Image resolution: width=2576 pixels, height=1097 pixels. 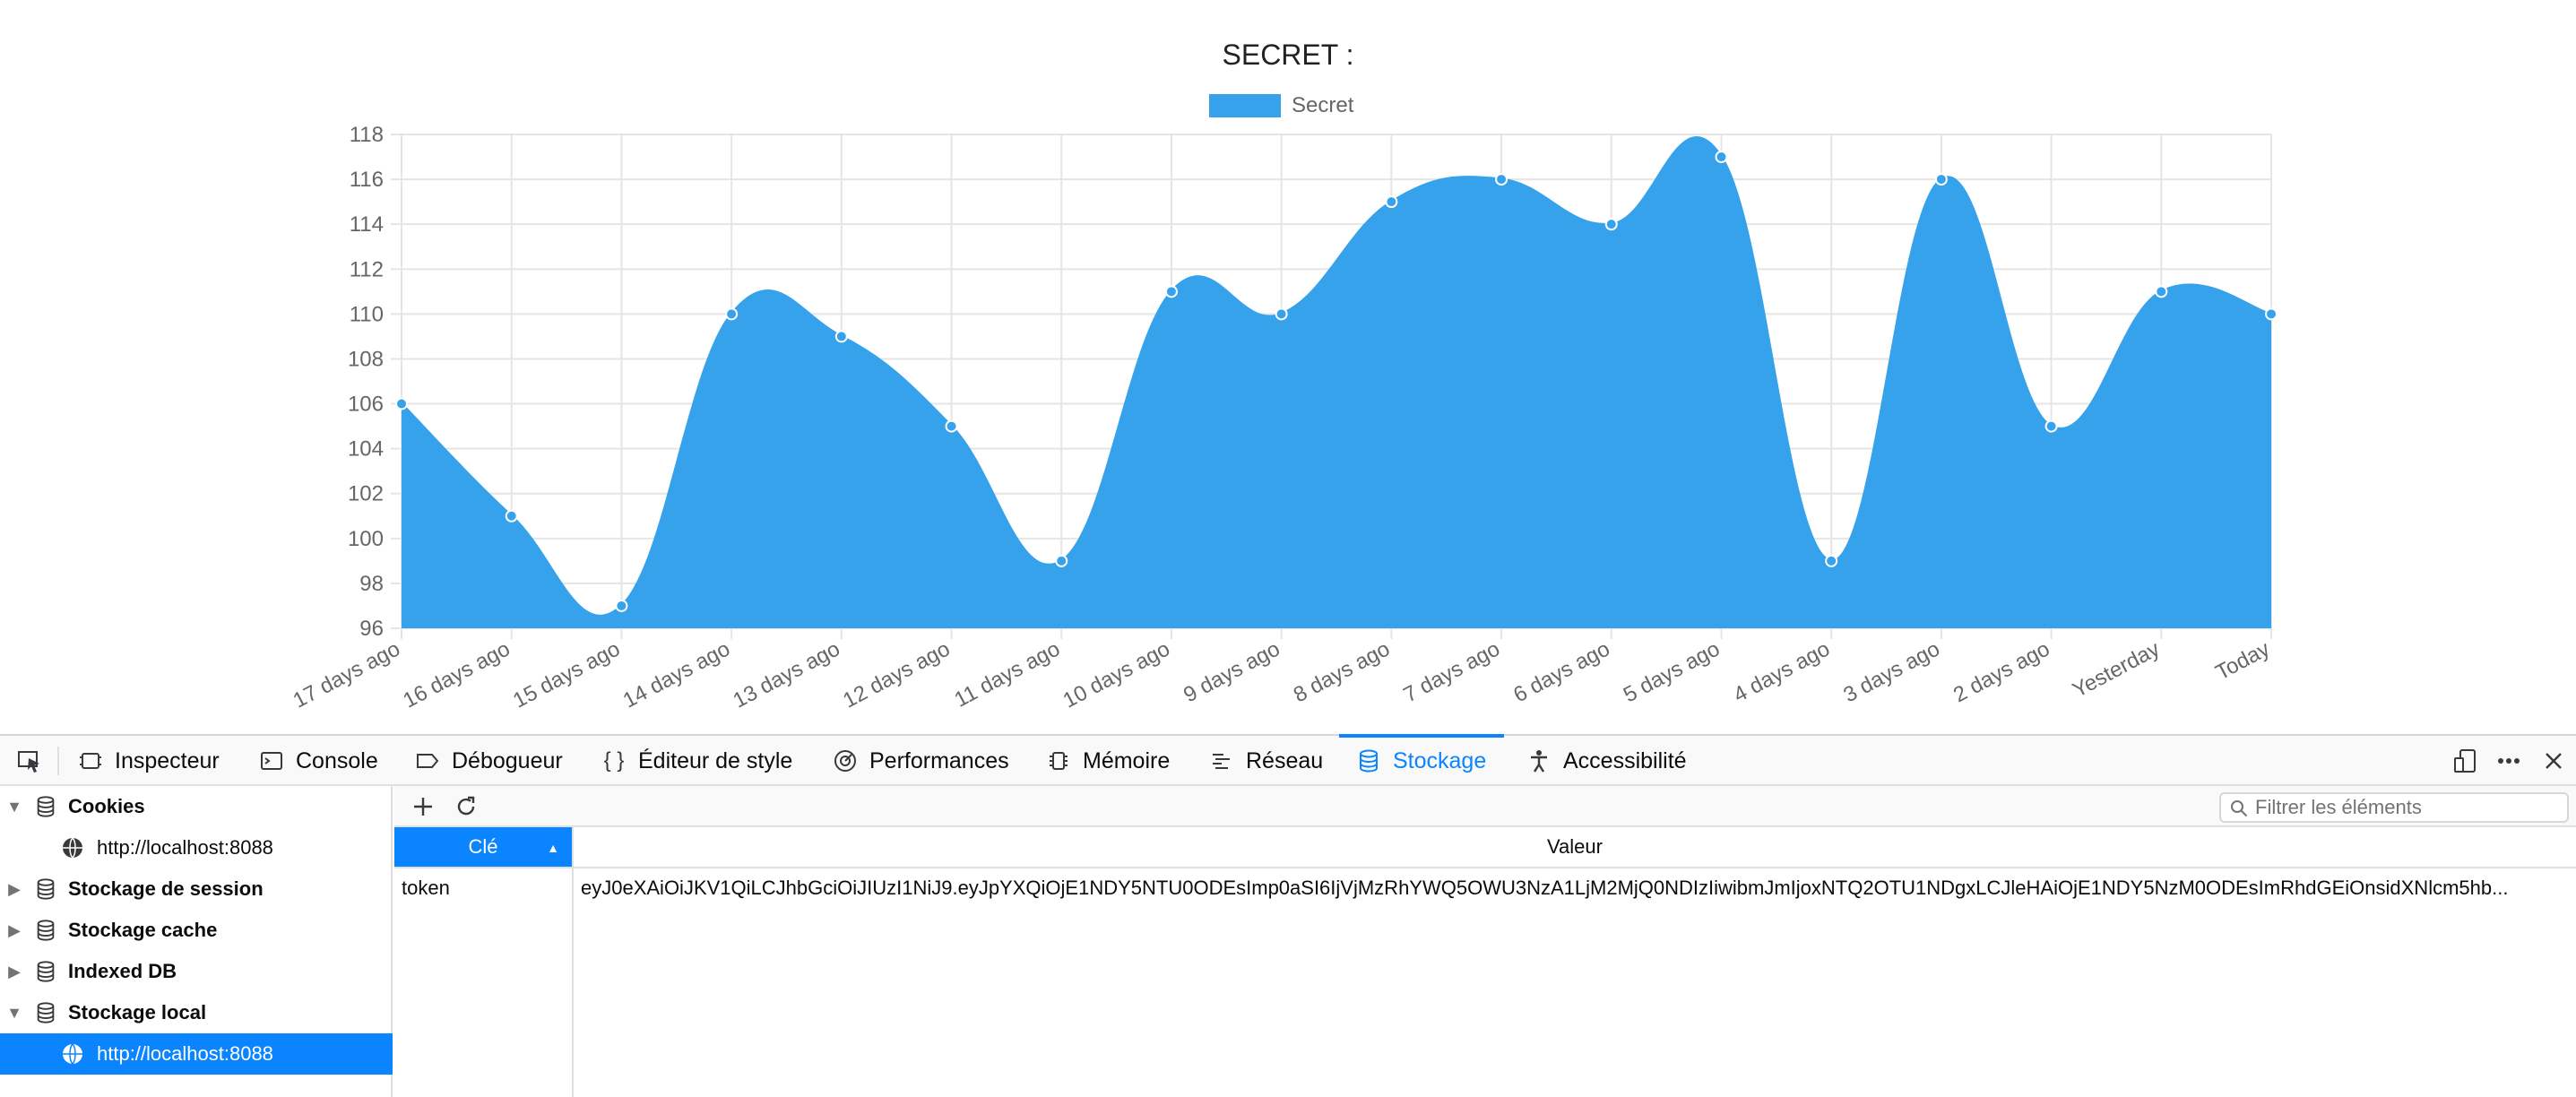 What do you see at coordinates (456, 674) in the screenshot?
I see `x-tick-label: 16 days ago` at bounding box center [456, 674].